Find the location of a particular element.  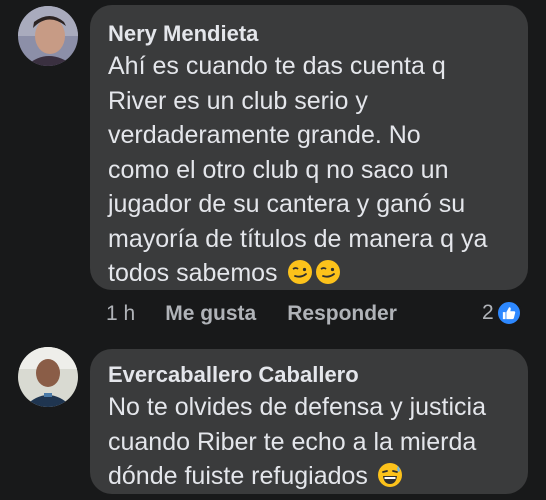

reaction-summary: 2 is located at coordinates (502, 313).